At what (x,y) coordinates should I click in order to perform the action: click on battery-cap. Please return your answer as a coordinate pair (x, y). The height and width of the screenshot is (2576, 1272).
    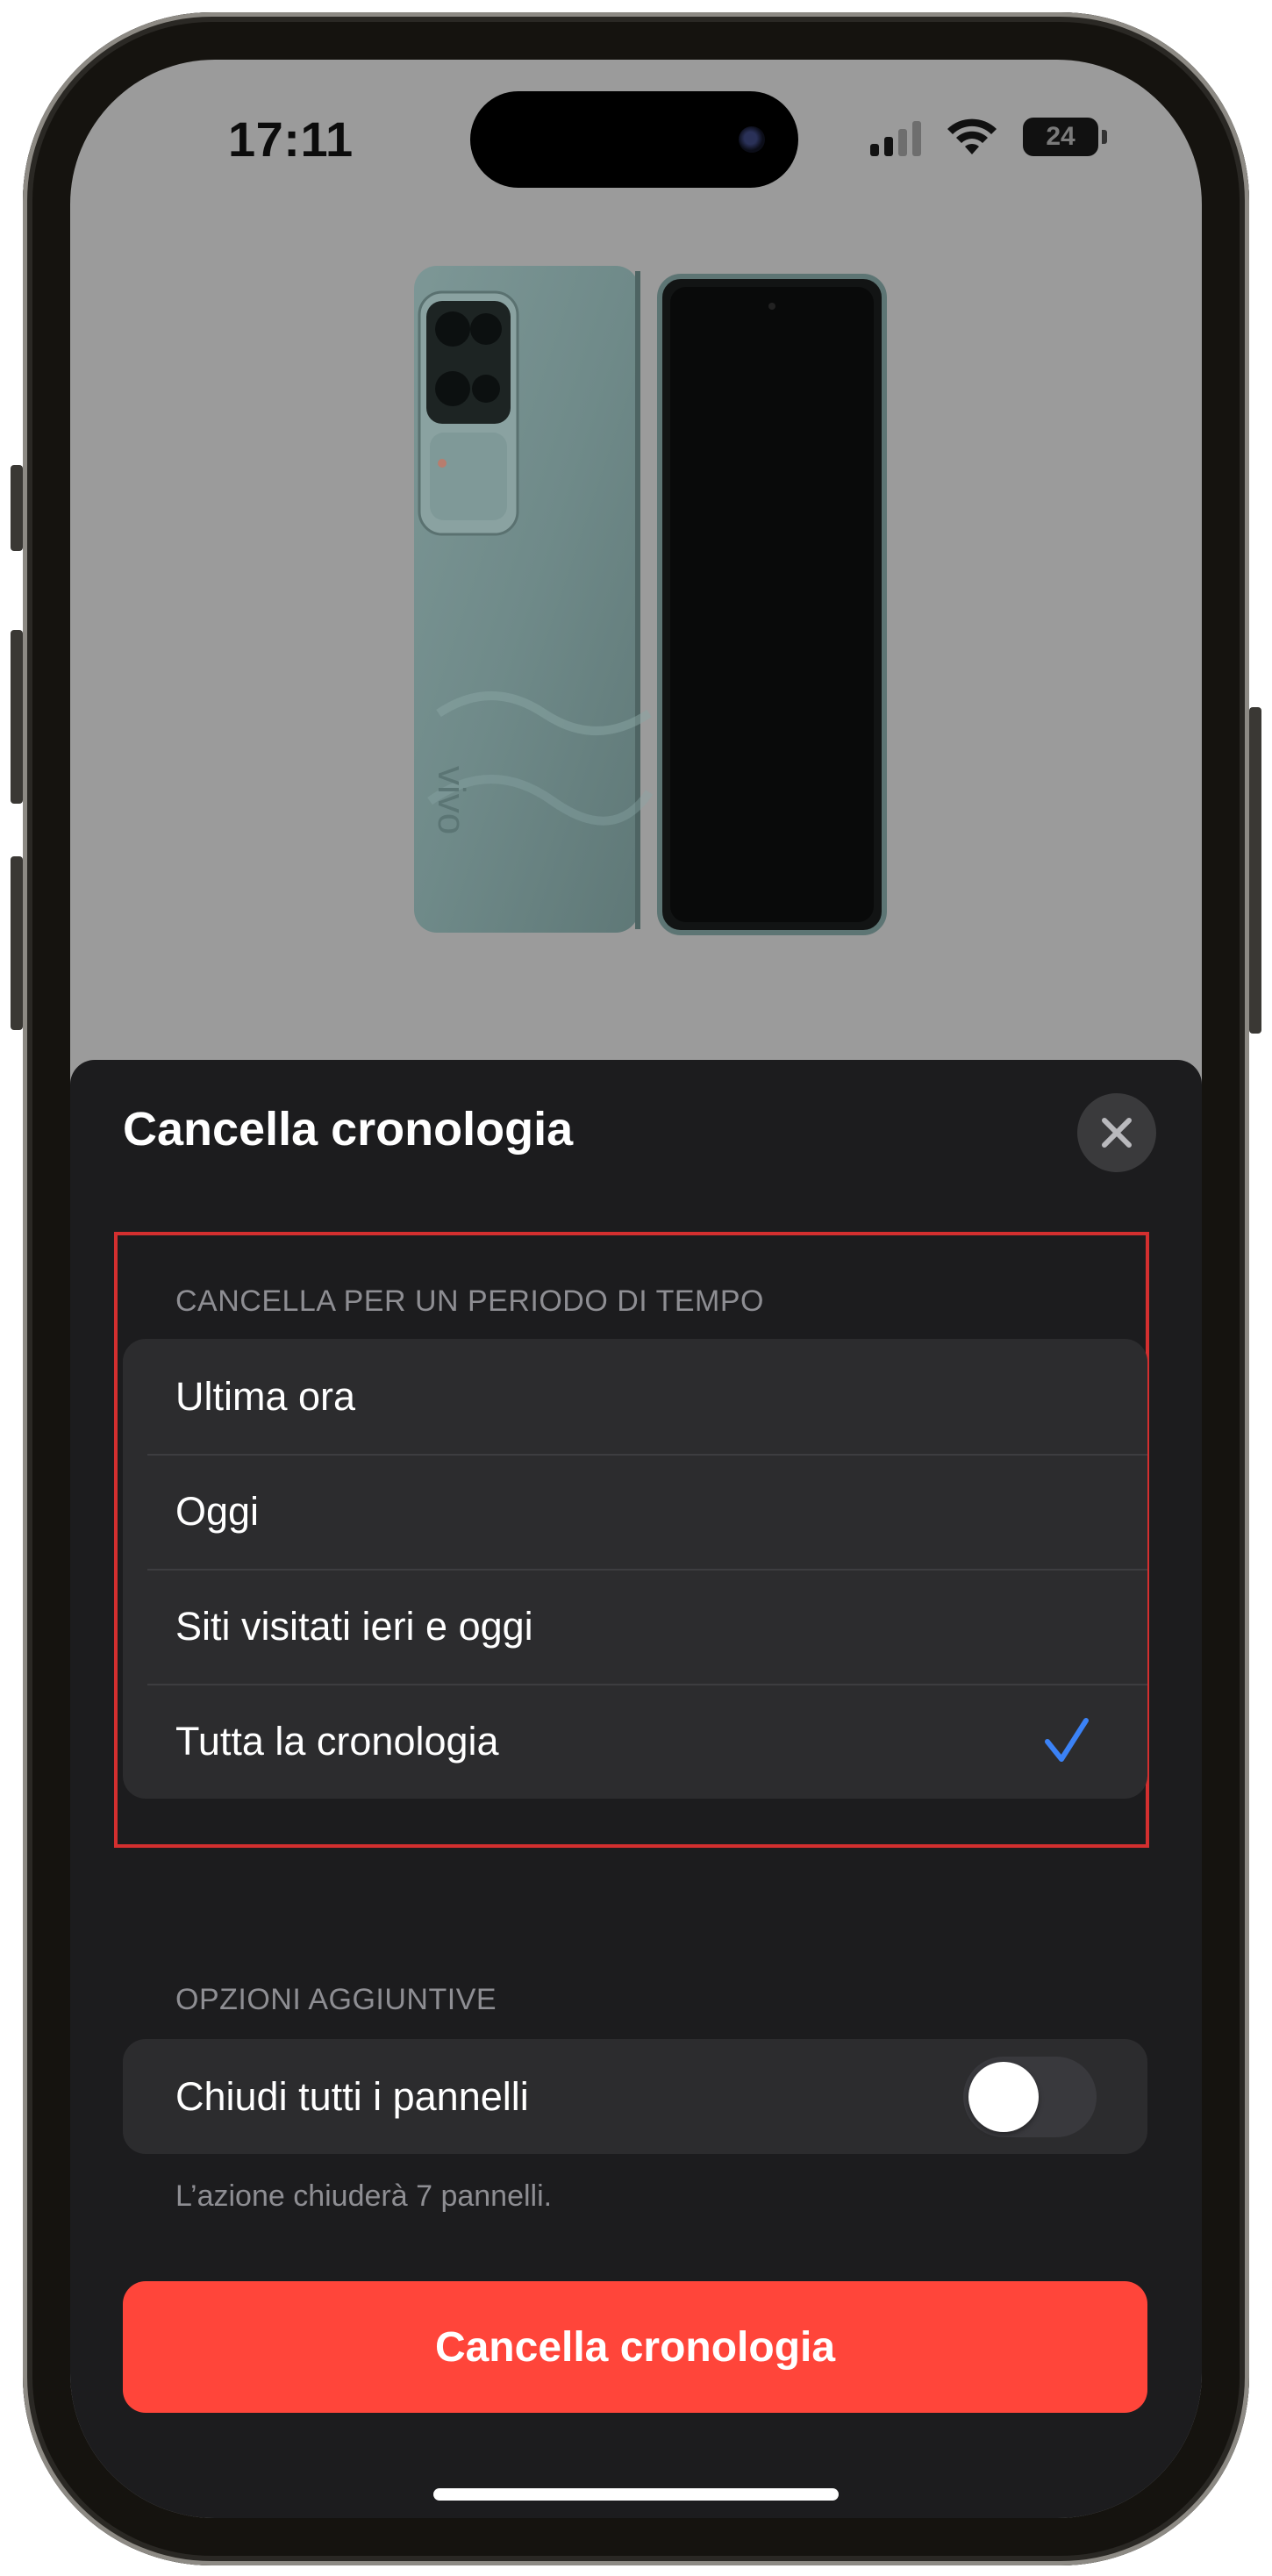
    Looking at the image, I should click on (1104, 137).